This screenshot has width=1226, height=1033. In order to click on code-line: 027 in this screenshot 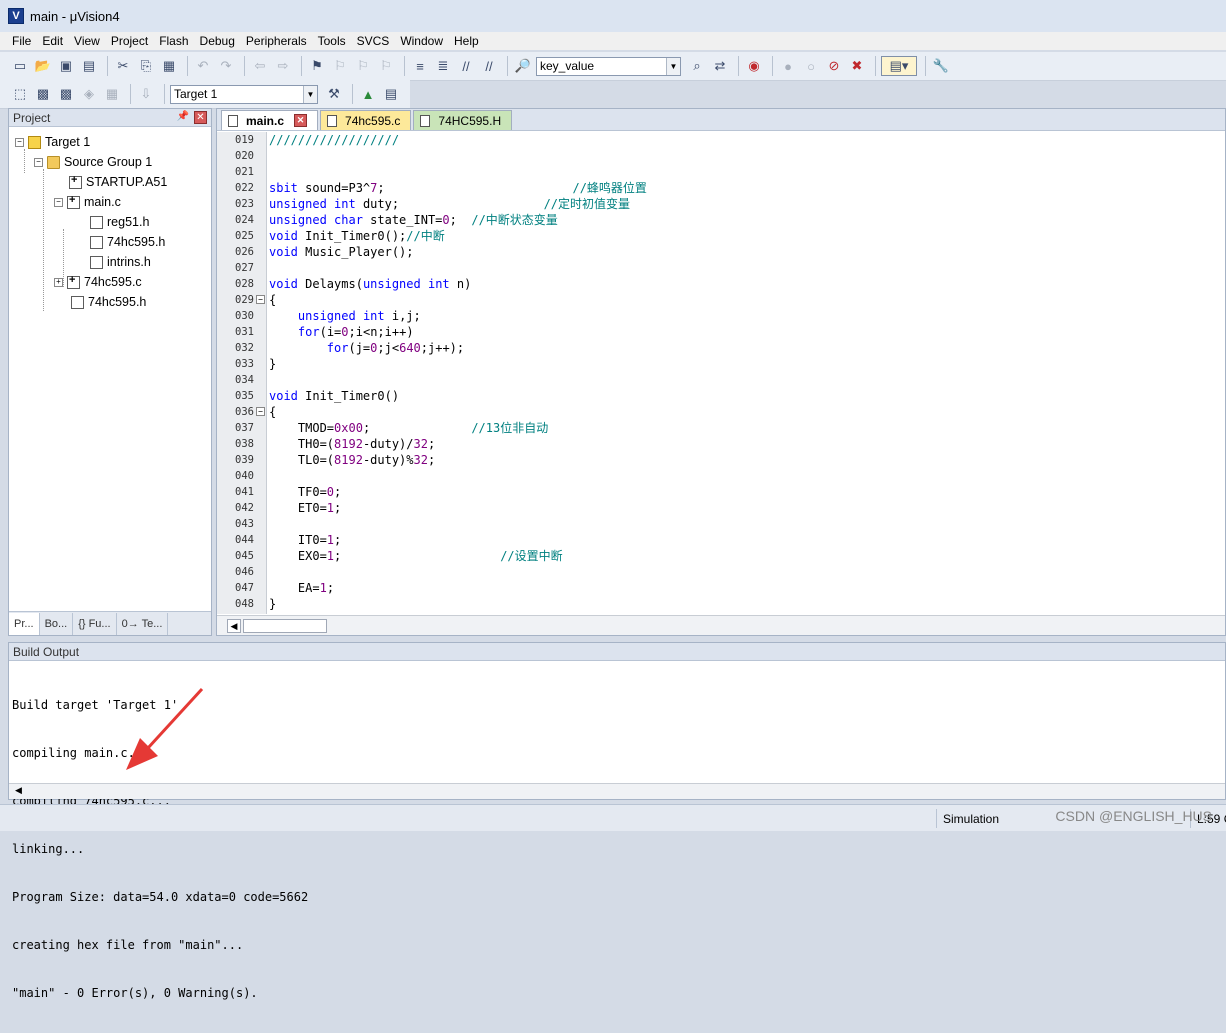, I will do `click(721, 268)`.